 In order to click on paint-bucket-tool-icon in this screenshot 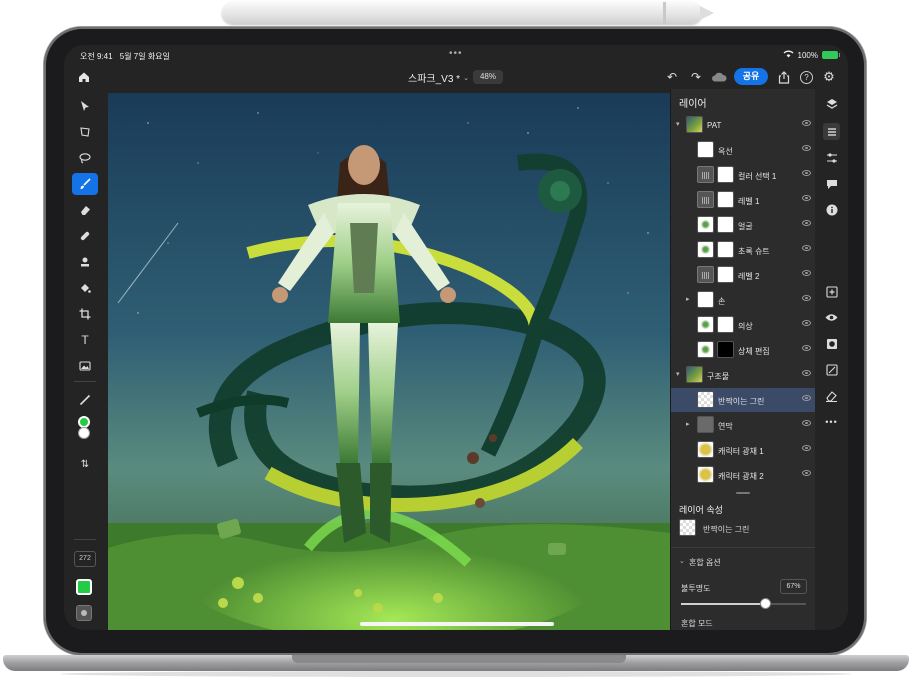, I will do `click(85, 288)`.